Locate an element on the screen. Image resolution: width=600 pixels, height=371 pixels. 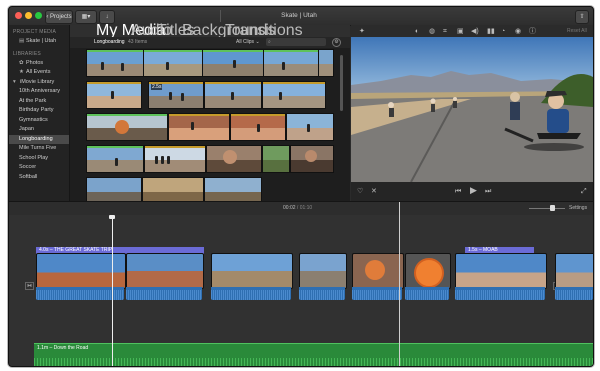
timeline-header: 00:02 / 01:10 Settings is located at coordinates (301, 208).